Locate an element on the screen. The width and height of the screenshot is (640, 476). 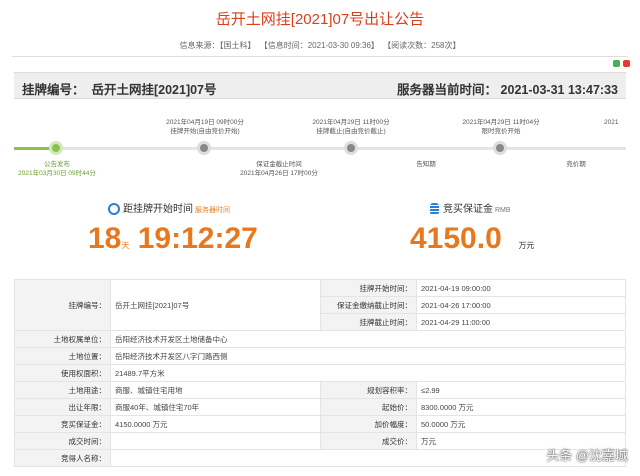
timeline-node-bidding-start is located at coordinates (500, 148).